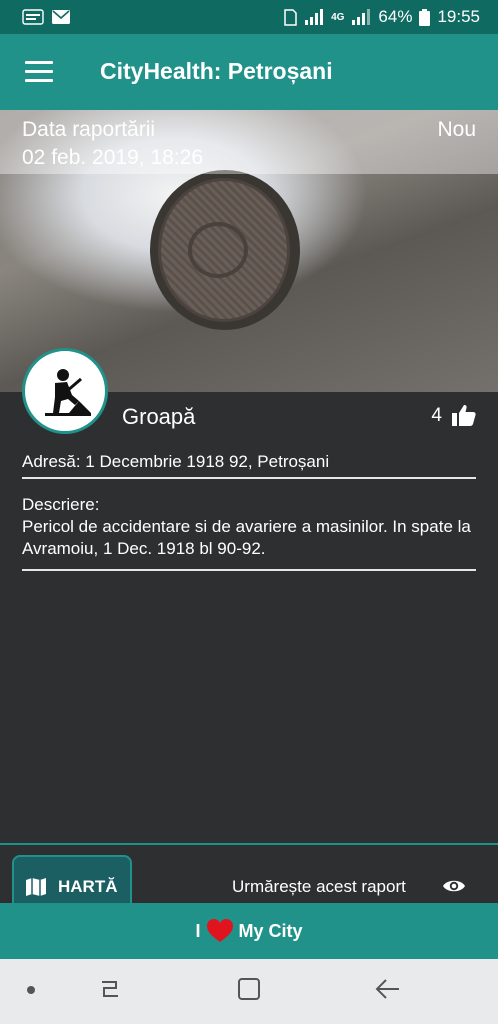 This screenshot has width=498, height=1024. What do you see at coordinates (176, 461) in the screenshot?
I see `report-address: Adresă: 1 Decembrie 1918 92, Petroșani` at bounding box center [176, 461].